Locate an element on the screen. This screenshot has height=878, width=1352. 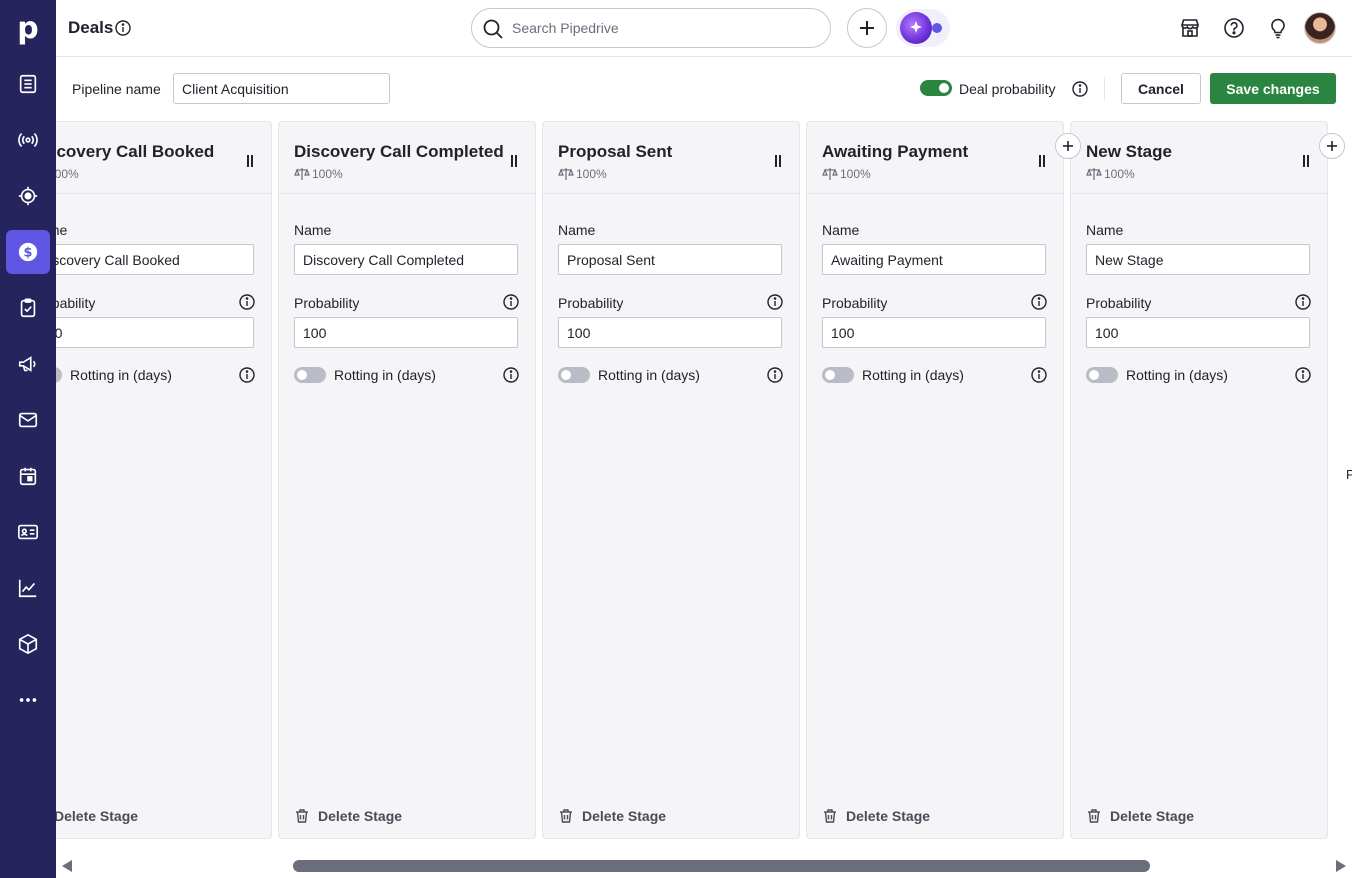
nav-leads-icon is located at coordinates (28, 84).